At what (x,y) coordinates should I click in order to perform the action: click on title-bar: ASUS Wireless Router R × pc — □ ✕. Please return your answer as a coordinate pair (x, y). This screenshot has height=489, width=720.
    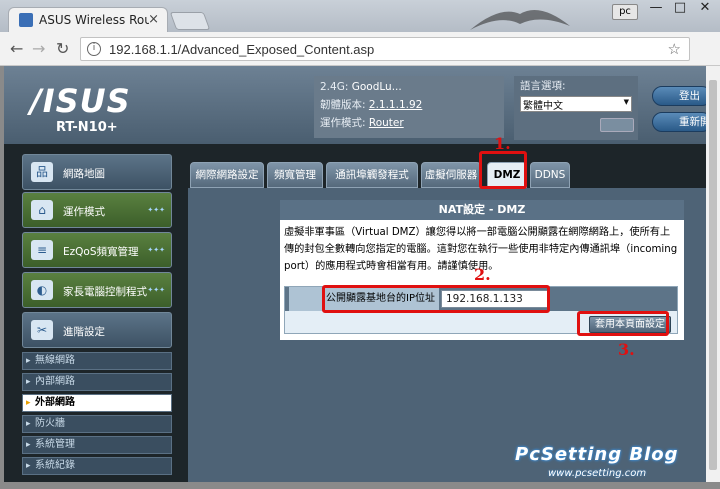
    Looking at the image, I should click on (360, 16).